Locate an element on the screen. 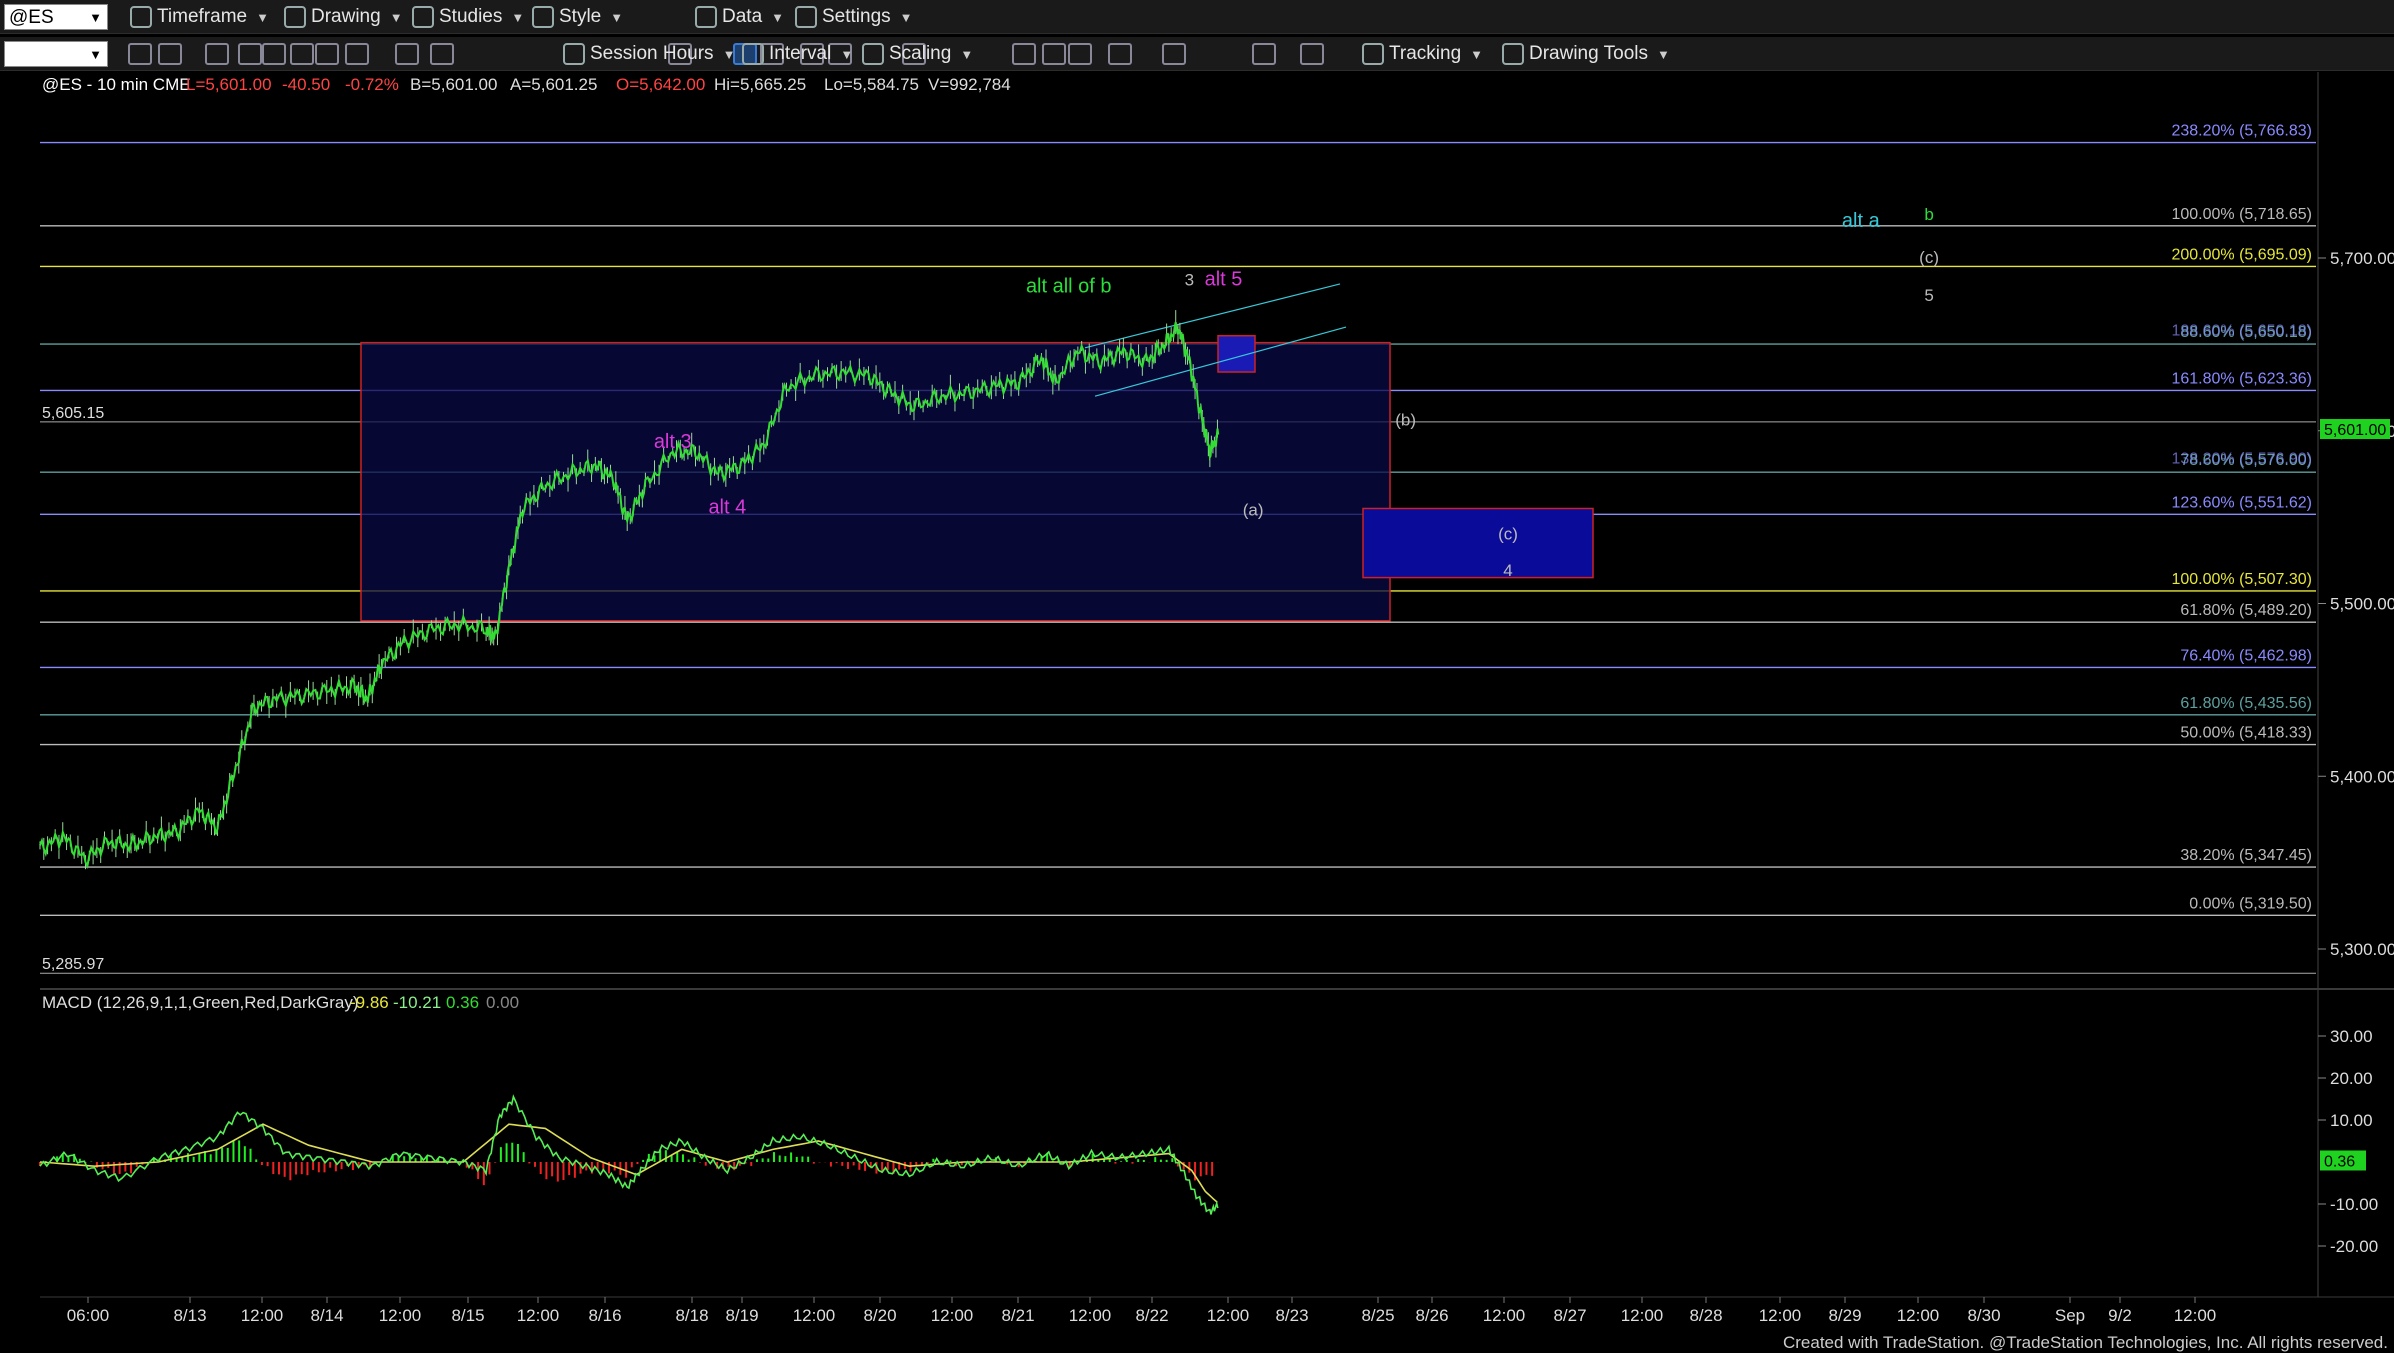 The image size is (2394, 1353). wave-label: (a) is located at coordinates (1253, 509).